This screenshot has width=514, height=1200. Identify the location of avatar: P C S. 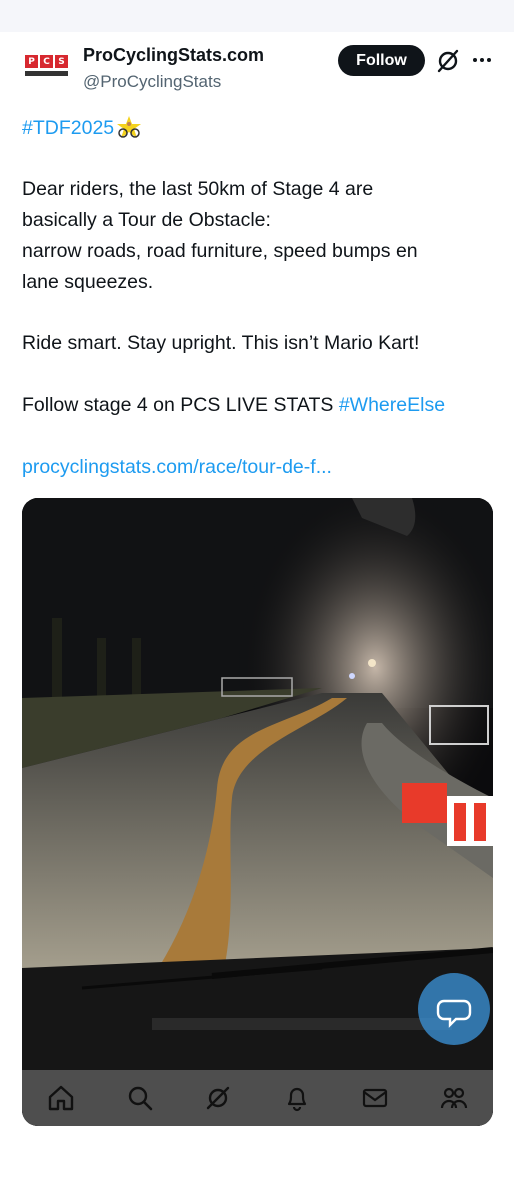
(47, 67).